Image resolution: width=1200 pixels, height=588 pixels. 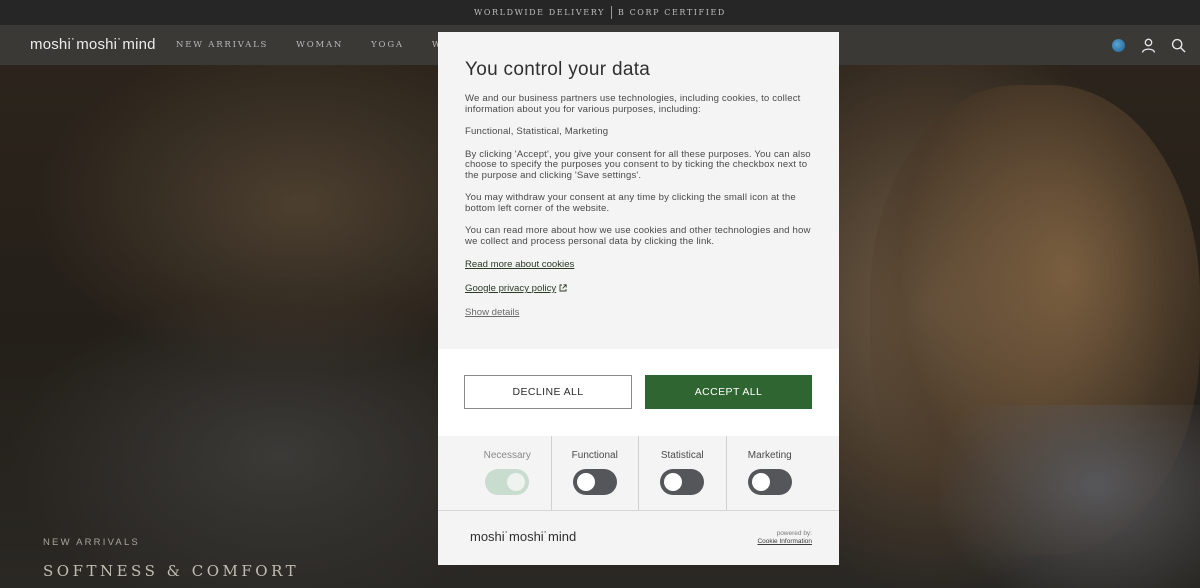 I want to click on search-icon, so click(x=1178, y=45).